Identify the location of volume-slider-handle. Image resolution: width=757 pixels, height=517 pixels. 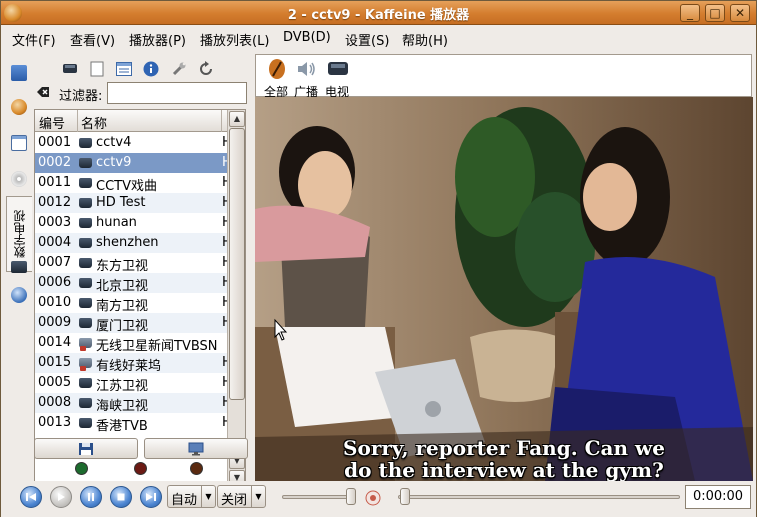
(351, 496).